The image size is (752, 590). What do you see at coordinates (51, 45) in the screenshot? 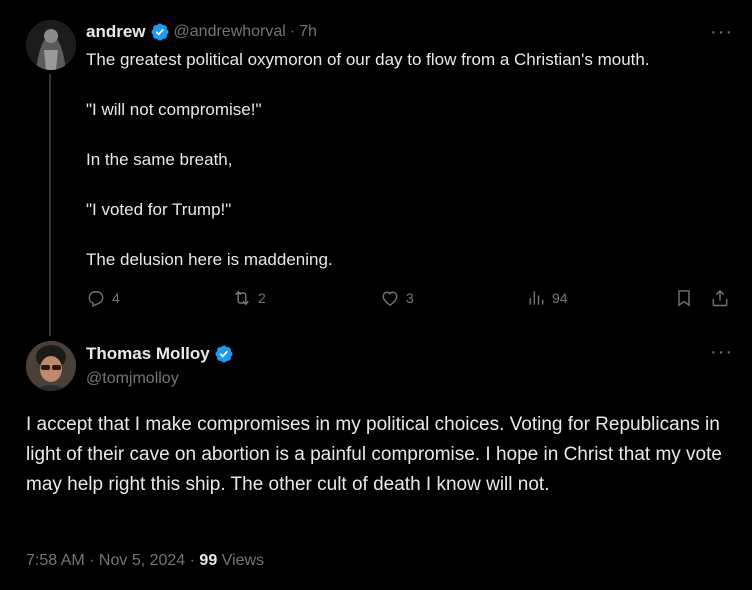
I see `parent-avatar` at bounding box center [51, 45].